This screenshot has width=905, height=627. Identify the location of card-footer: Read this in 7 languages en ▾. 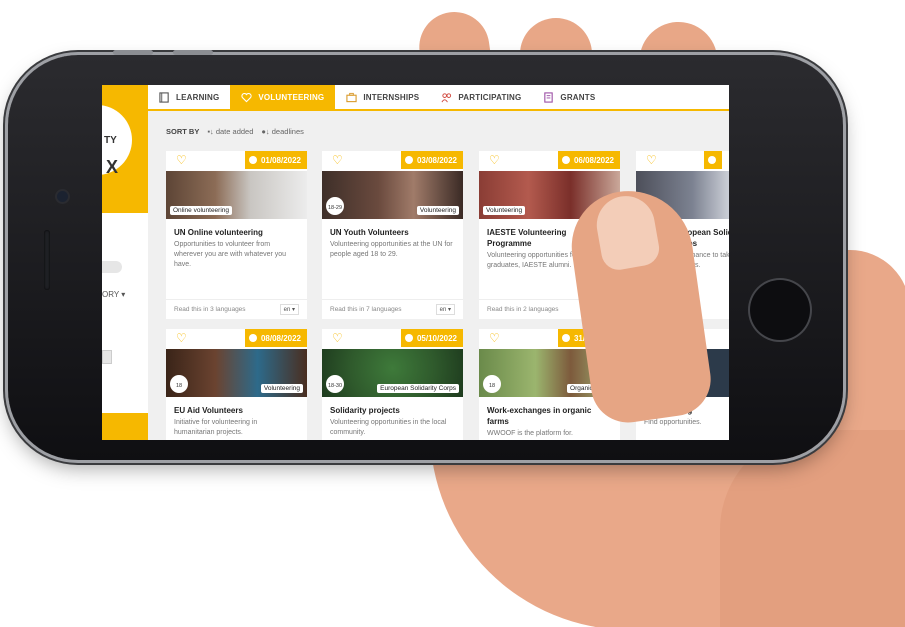
(392, 309).